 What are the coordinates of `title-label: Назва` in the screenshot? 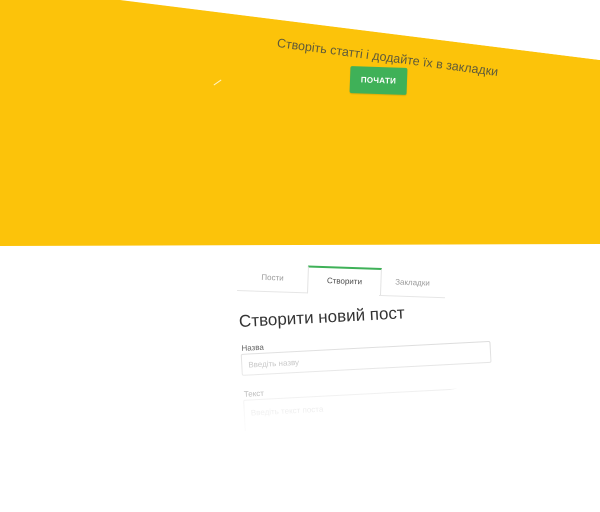 It's located at (253, 347).